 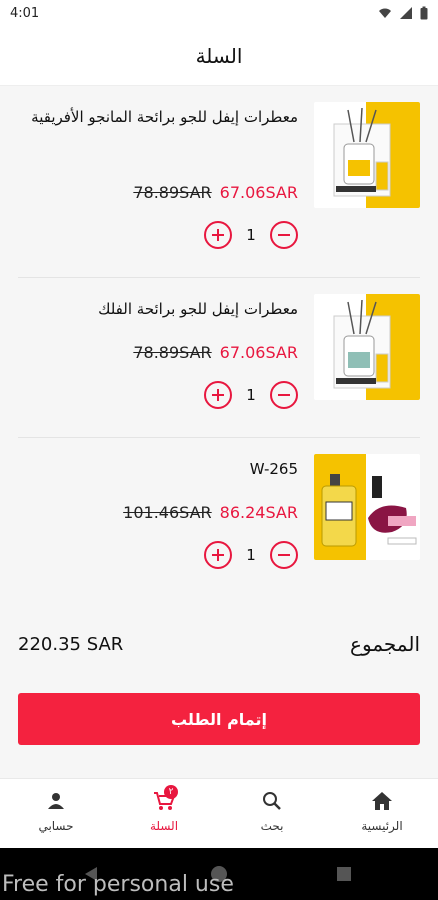 I want to click on recents-icon, so click(x=344, y=874).